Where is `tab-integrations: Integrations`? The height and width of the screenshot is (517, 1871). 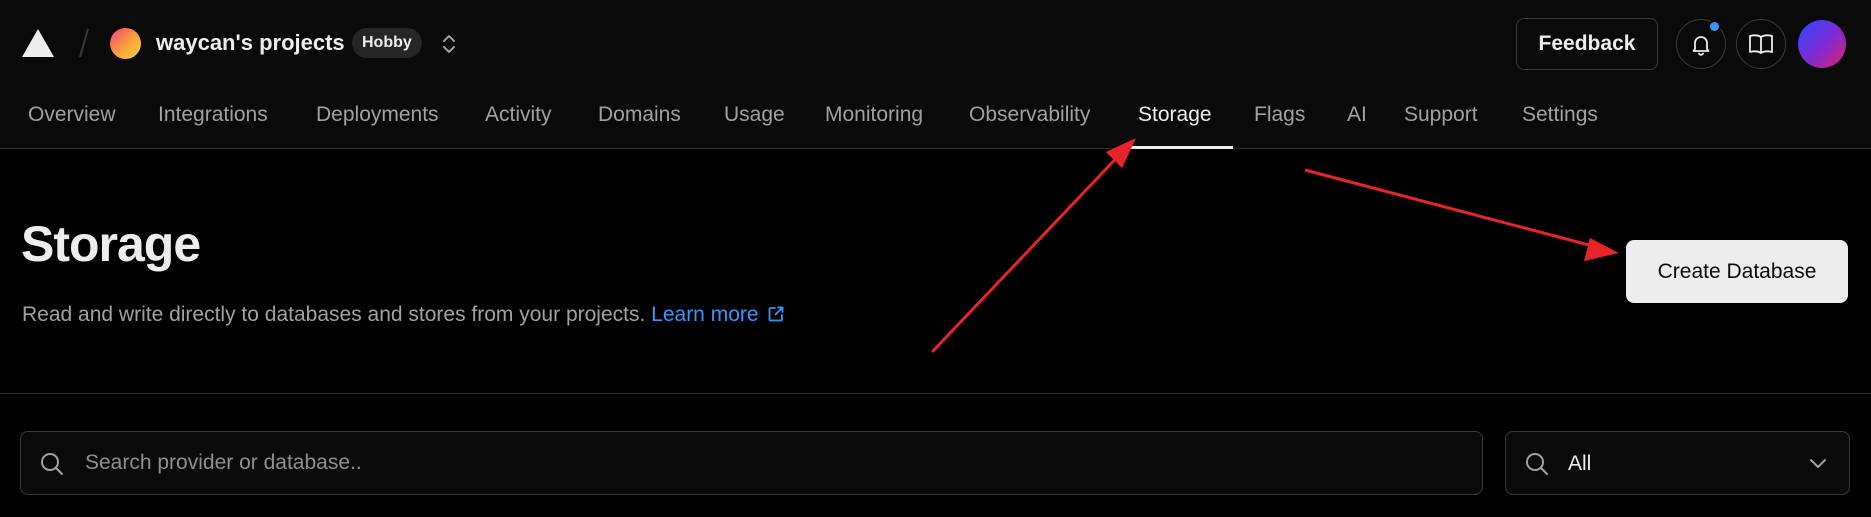
tab-integrations: Integrations is located at coordinates (213, 115).